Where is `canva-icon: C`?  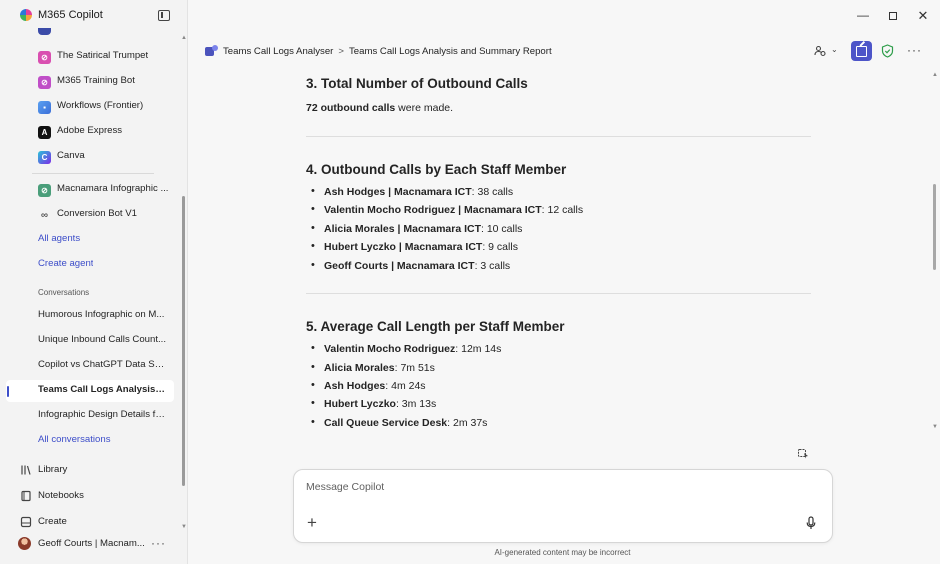 canva-icon: C is located at coordinates (44, 157).